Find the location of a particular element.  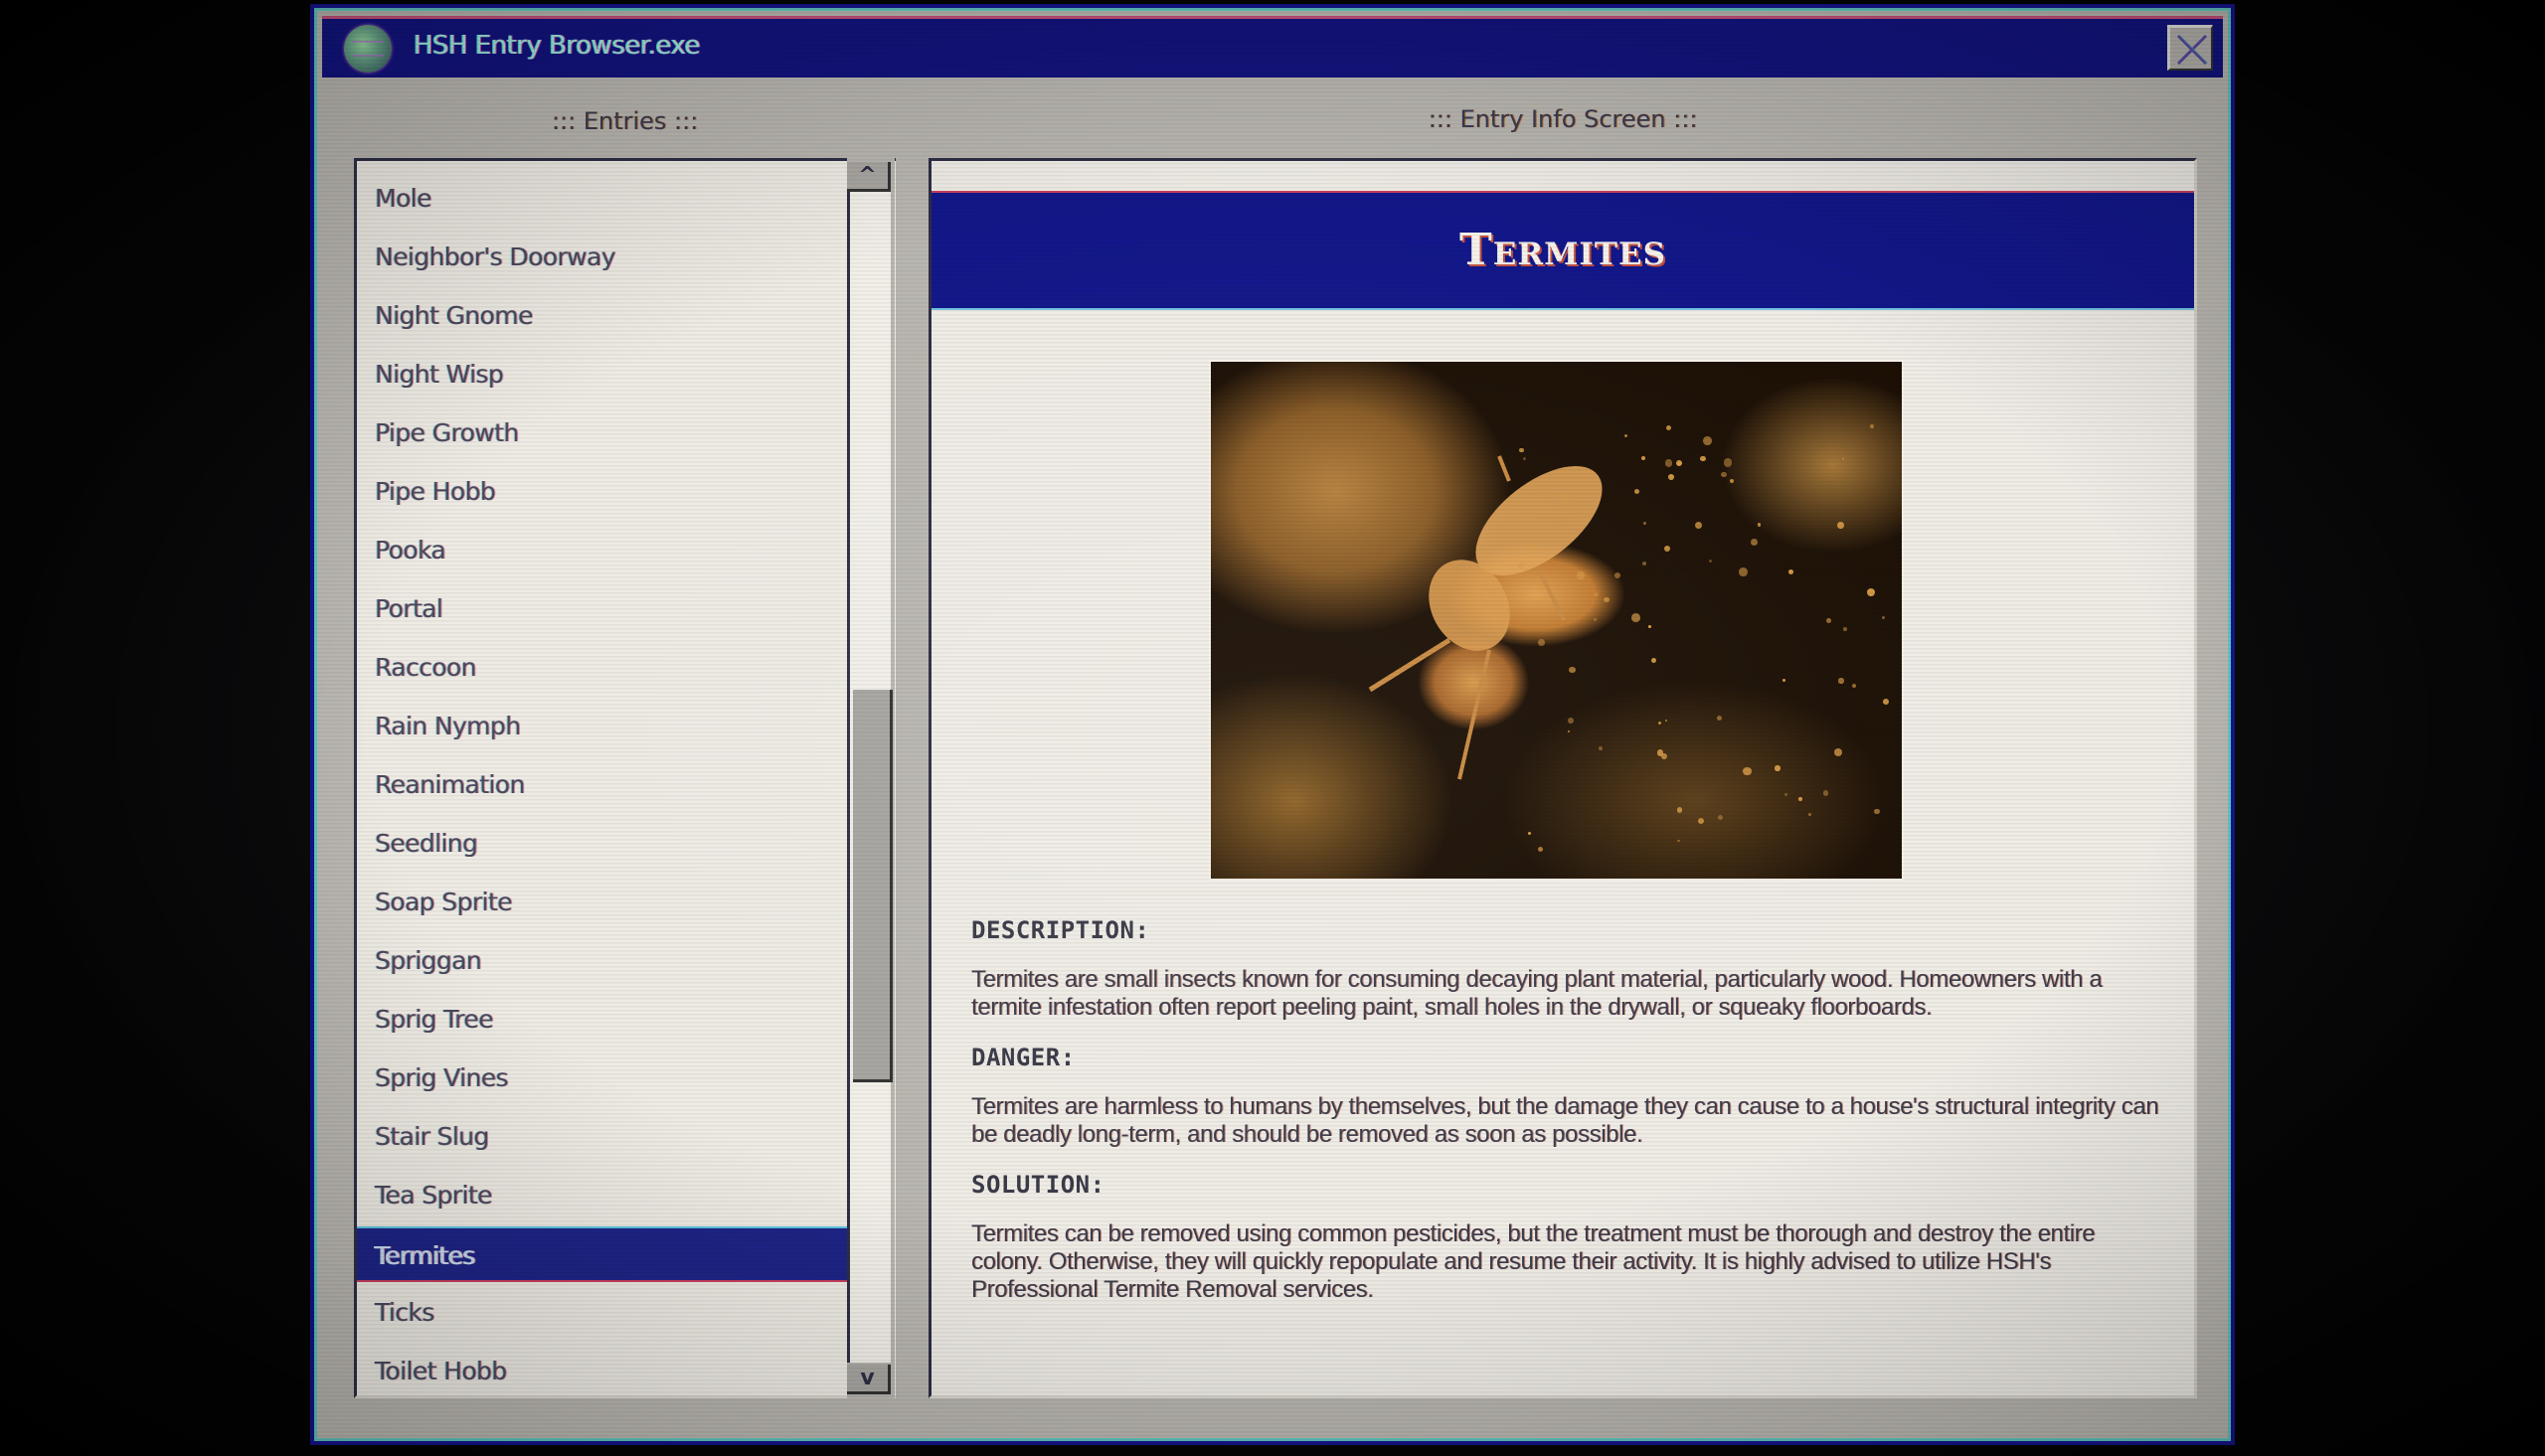

close-x-icon is located at coordinates (2192, 50).